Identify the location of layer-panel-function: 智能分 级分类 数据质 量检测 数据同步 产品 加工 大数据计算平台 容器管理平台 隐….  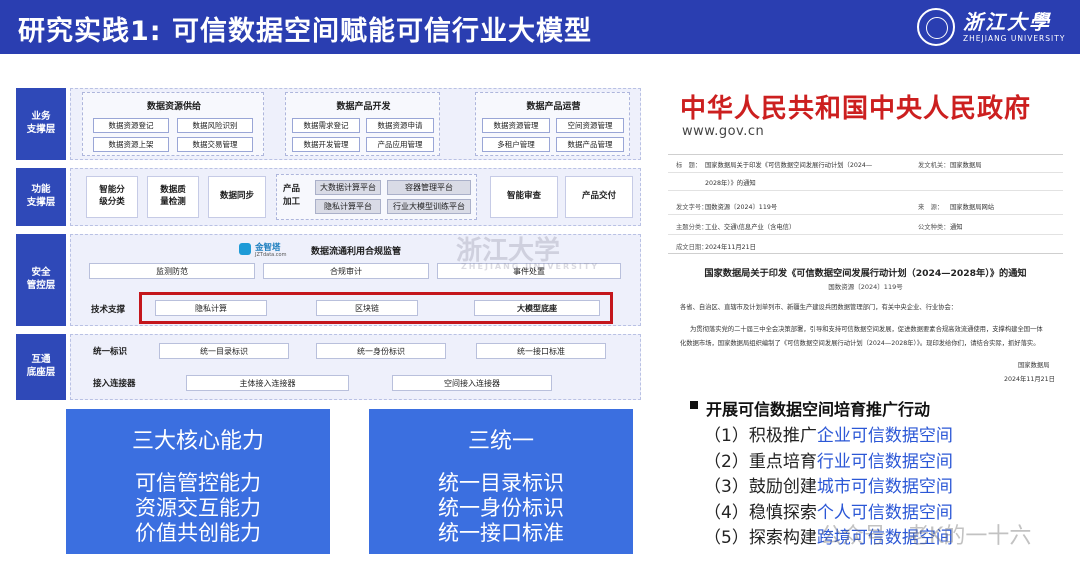
(355, 197).